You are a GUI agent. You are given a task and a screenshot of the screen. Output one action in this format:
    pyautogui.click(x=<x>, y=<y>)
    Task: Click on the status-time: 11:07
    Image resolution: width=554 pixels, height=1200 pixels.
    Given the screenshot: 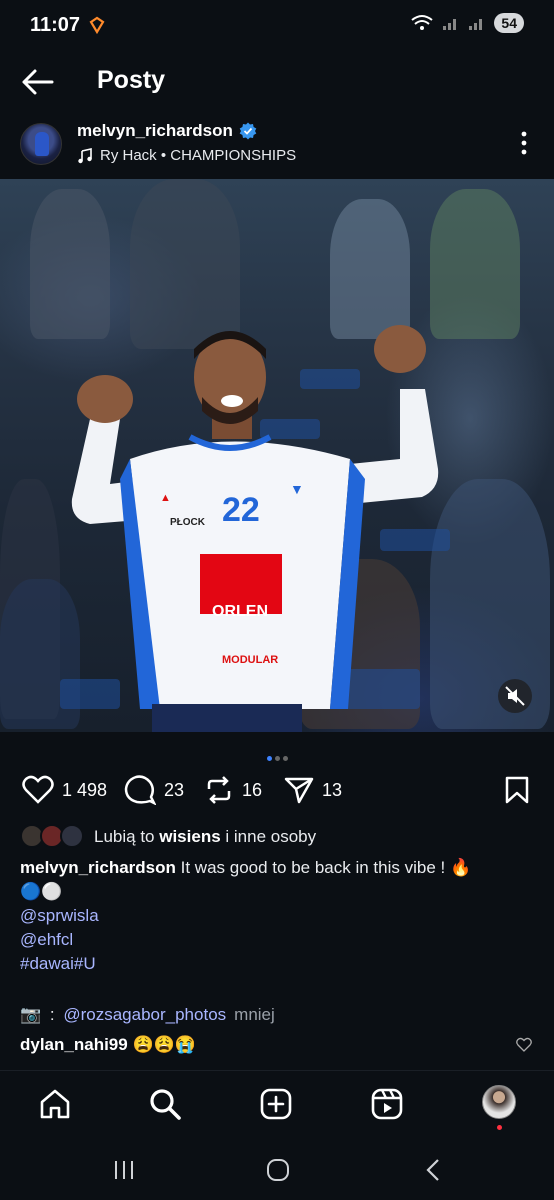 What is the action you would take?
    pyautogui.click(x=55, y=25)
    